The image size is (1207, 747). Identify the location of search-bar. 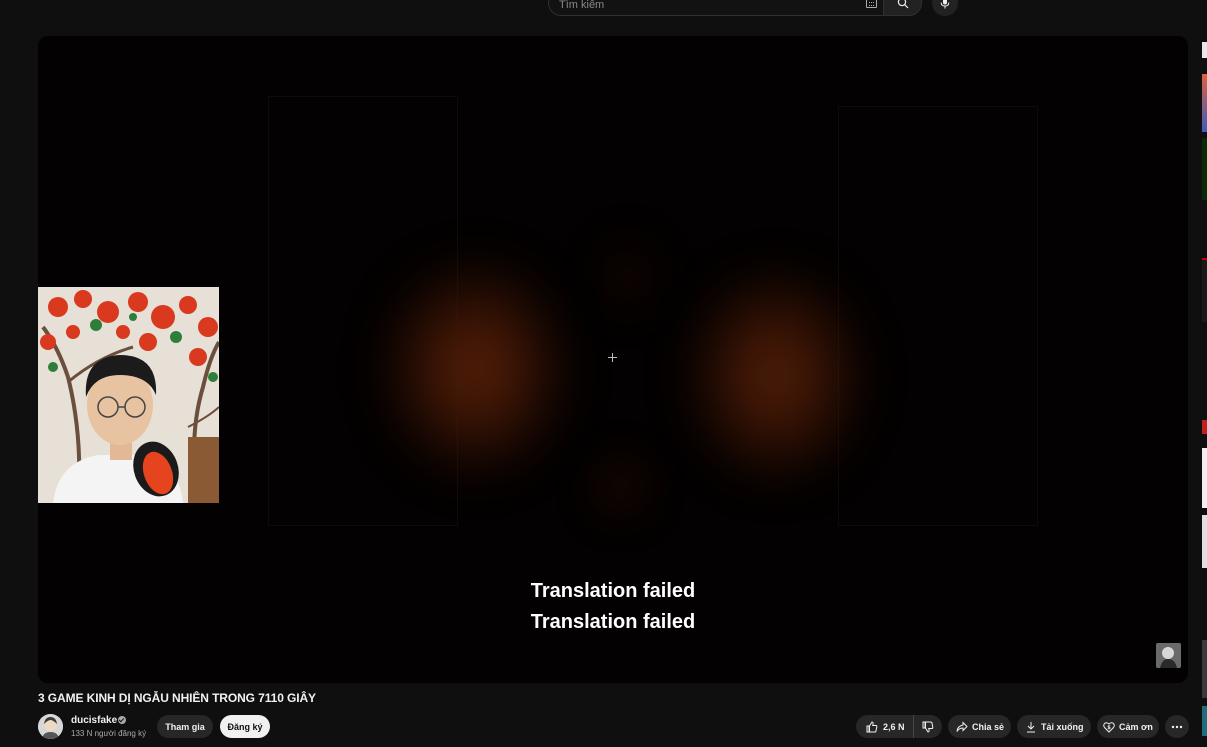
(753, 8).